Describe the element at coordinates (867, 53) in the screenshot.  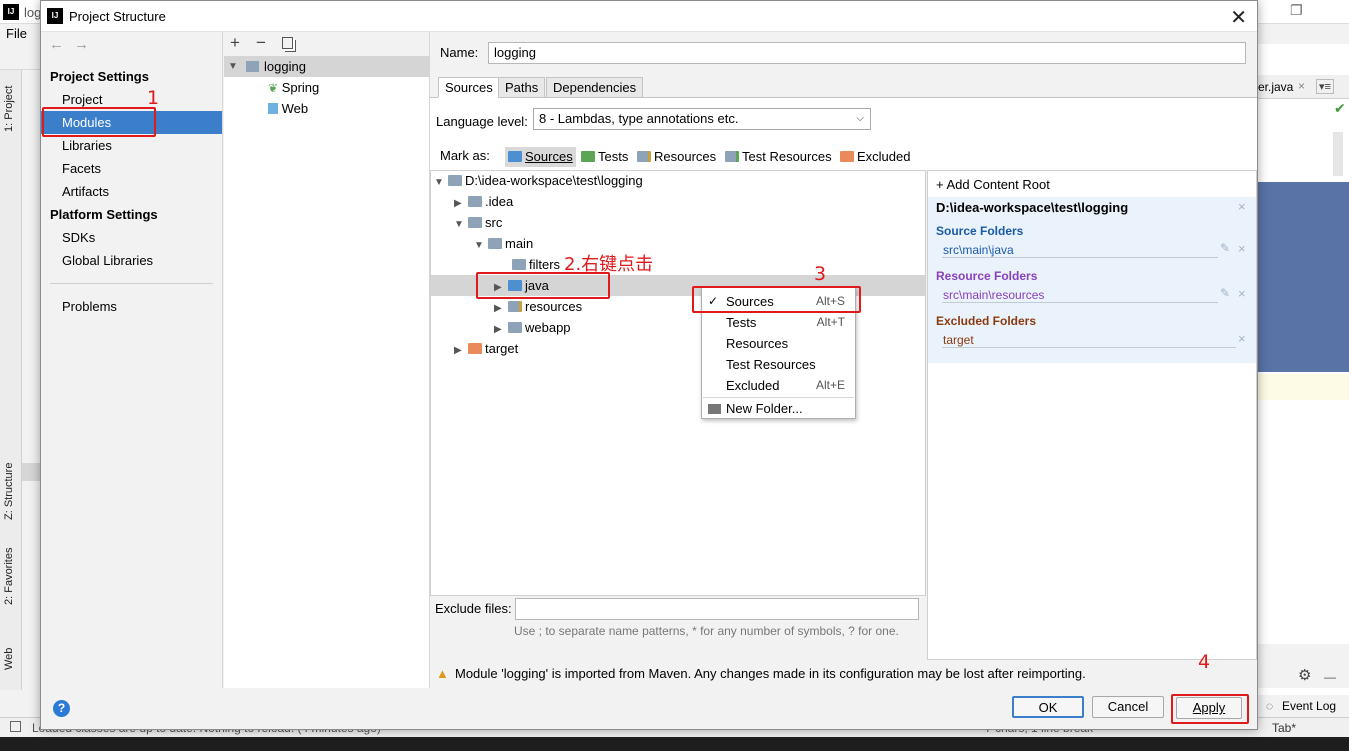
I see `name-field: logging` at that location.